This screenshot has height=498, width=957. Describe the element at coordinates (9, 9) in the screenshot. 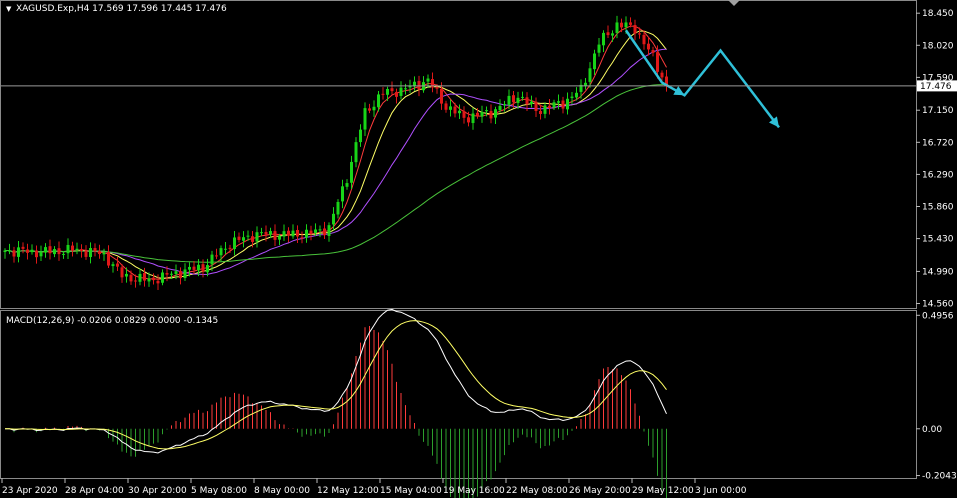

I see `collapse-triangle-icon: ▼` at that location.